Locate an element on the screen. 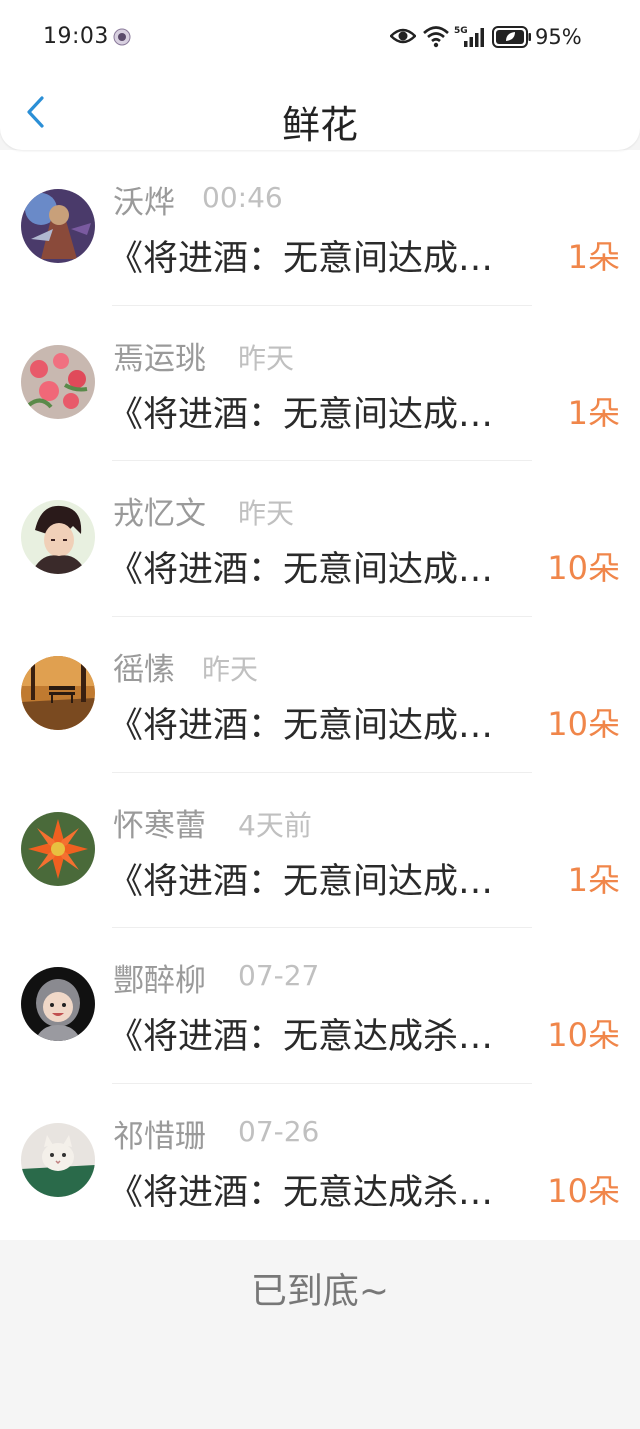 Image resolution: width=640 pixels, height=1429 pixels. app-notification-icon is located at coordinates (122, 39).